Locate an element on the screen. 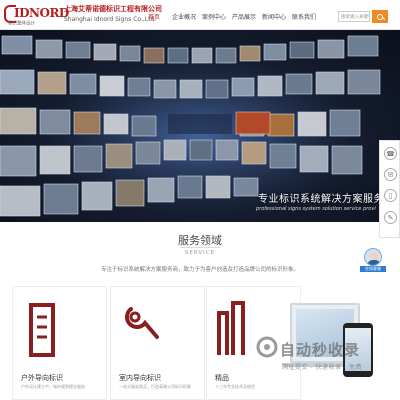 The height and width of the screenshot is (400, 400). nav-cases: 案例中心 is located at coordinates (214, 15).